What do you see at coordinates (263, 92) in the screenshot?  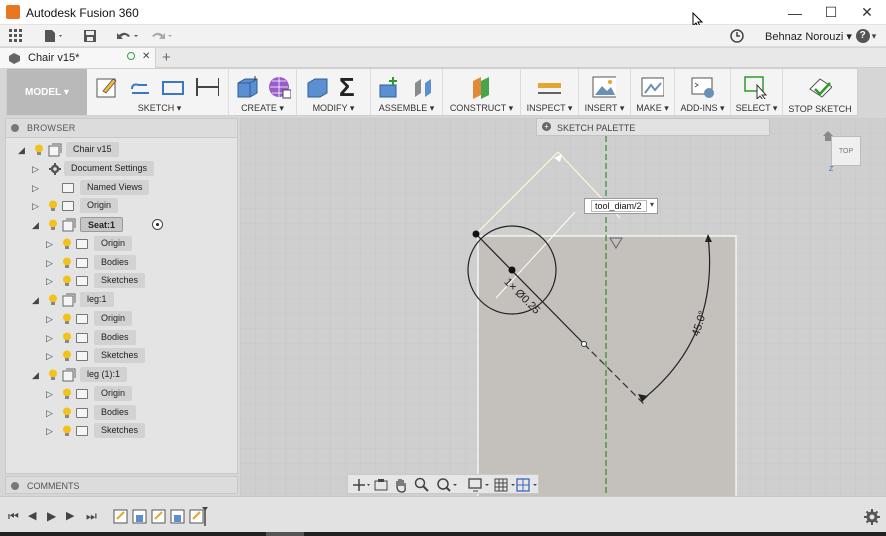 I see `create-group: CREATE ▾` at bounding box center [263, 92].